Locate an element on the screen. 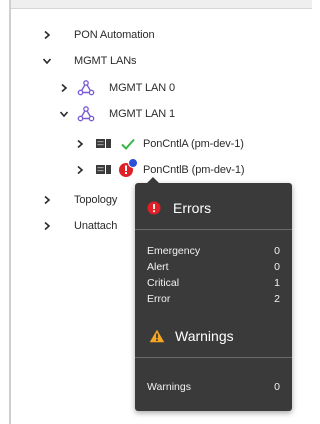 The height and width of the screenshot is (424, 320). tree-item-pon-automation: PON Automation is located at coordinates (98, 35).